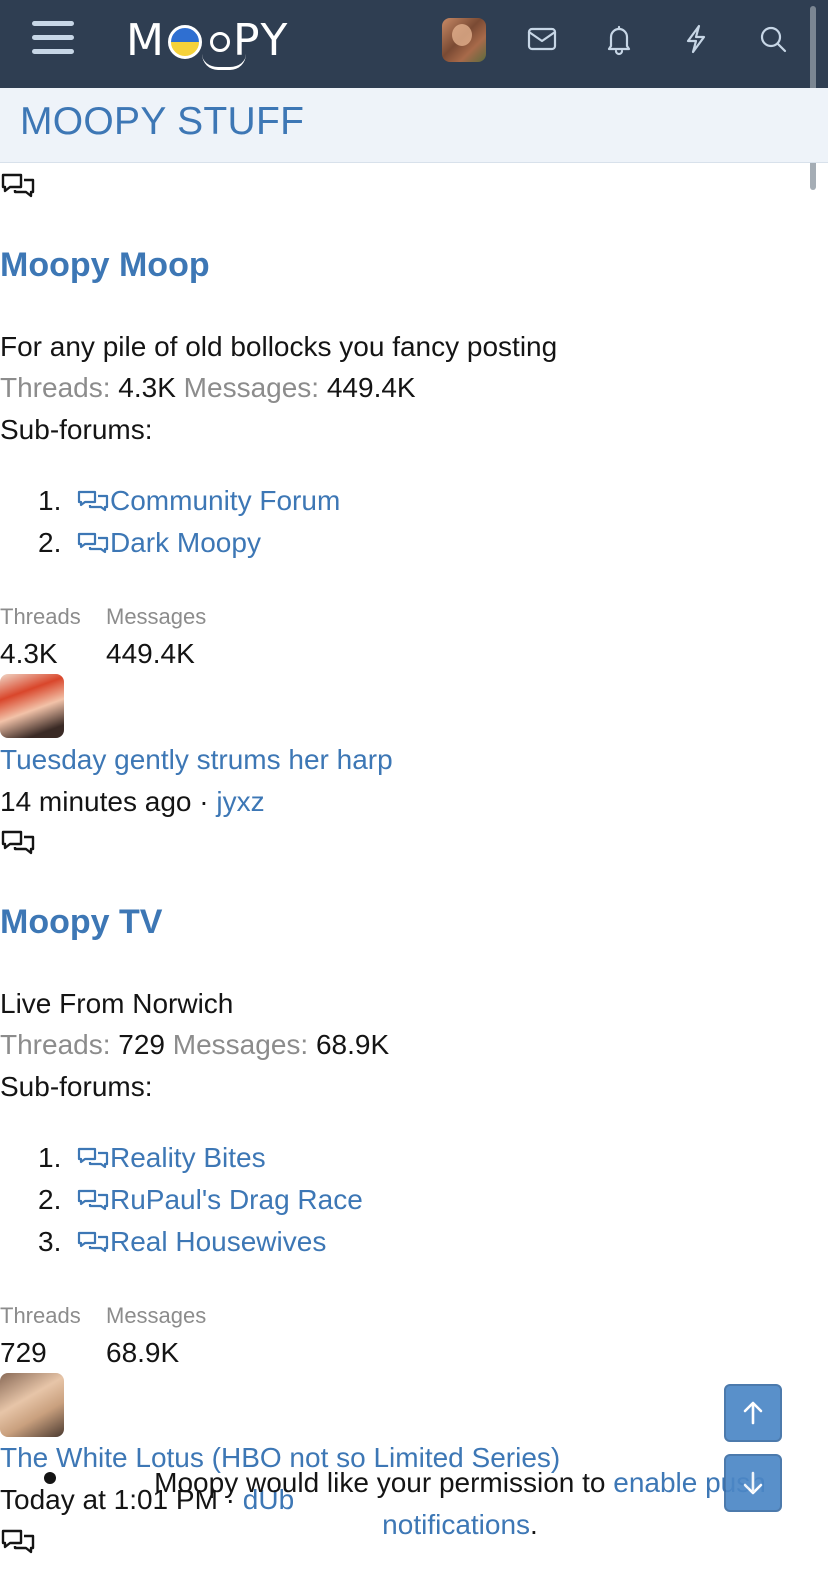 This screenshot has width=828, height=1579. Describe the element at coordinates (414, 44) in the screenshot. I see `top-navigation-bar: M PY` at that location.